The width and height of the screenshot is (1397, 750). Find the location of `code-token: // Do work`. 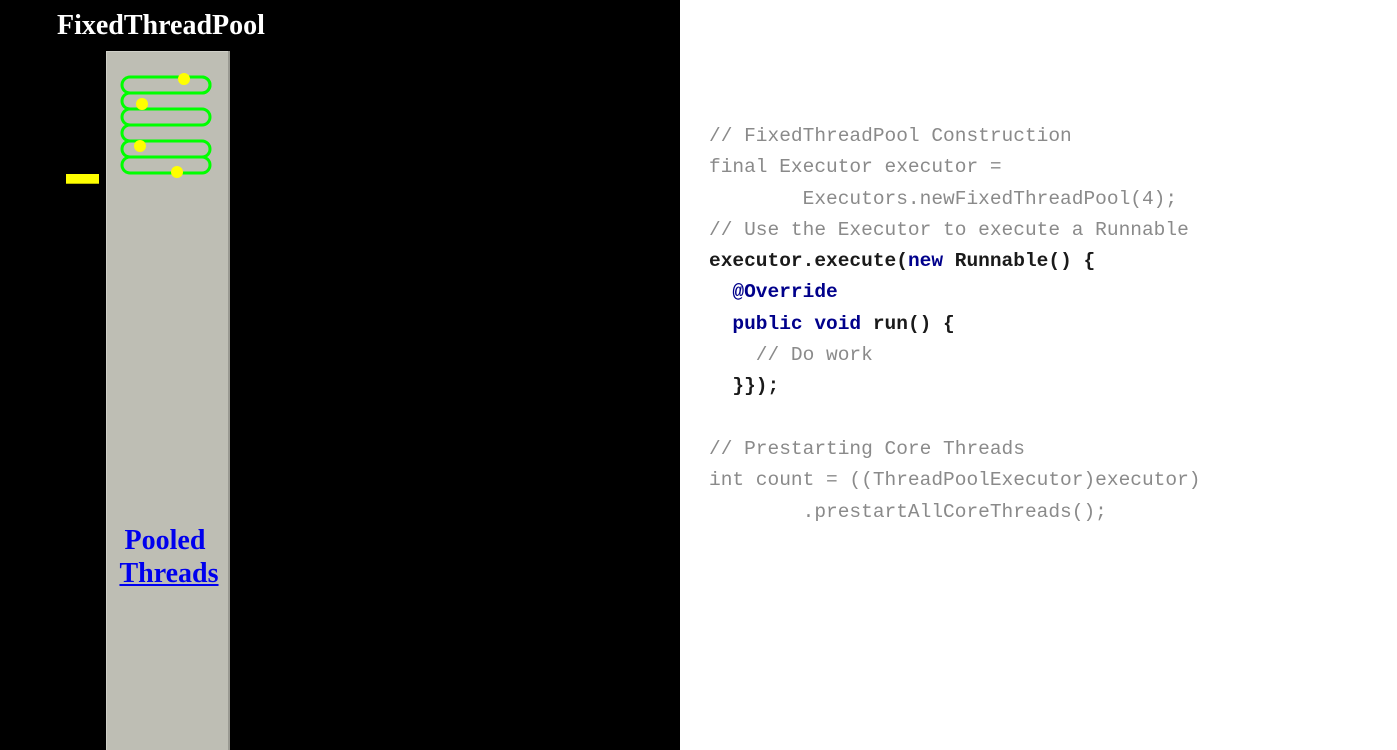

code-token: // Do work is located at coordinates (791, 355).